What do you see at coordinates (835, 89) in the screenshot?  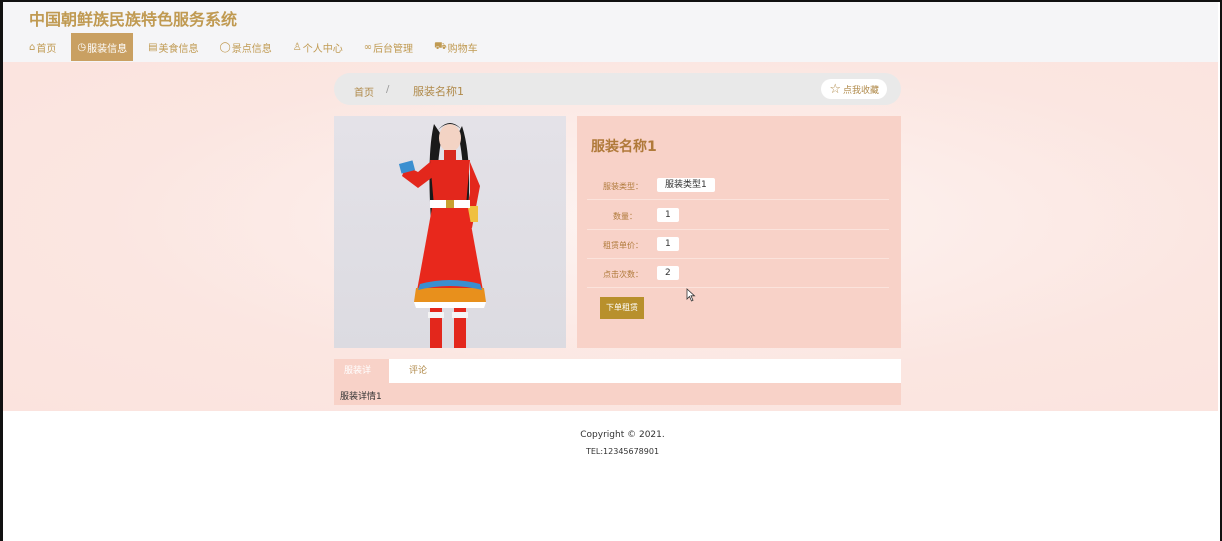 I see `star-icon: ☆` at bounding box center [835, 89].